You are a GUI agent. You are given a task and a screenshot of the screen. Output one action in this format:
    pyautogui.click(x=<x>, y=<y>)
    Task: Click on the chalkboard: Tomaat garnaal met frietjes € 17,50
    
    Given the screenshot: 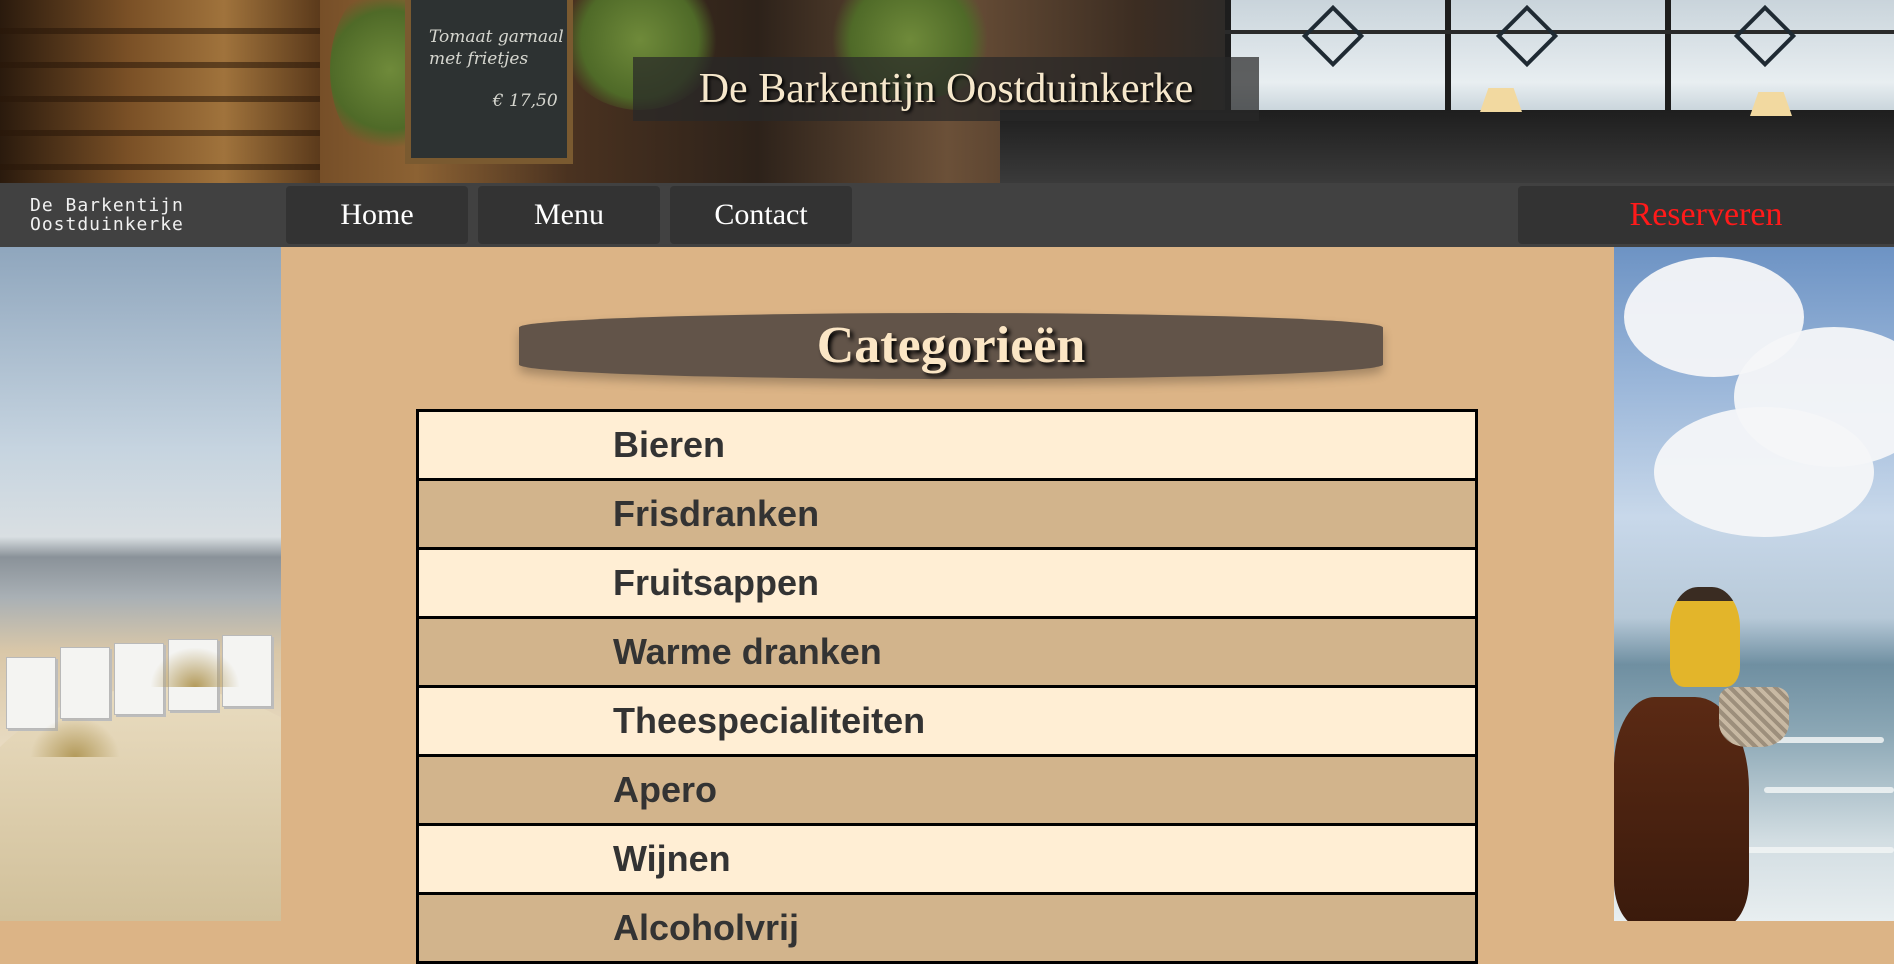 What is the action you would take?
    pyautogui.click(x=489, y=82)
    